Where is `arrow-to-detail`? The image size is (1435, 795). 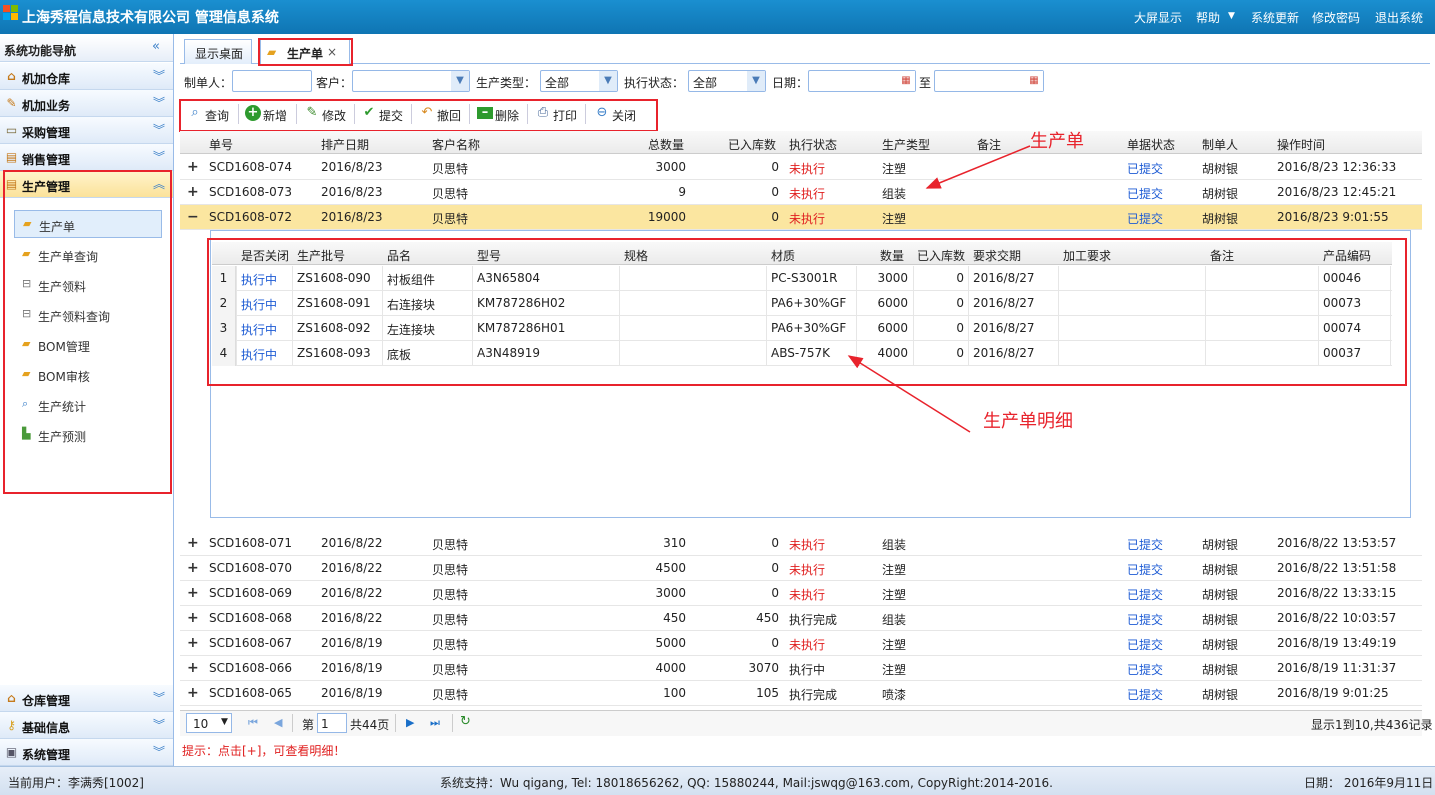 arrow-to-detail is located at coordinates (909, 394).